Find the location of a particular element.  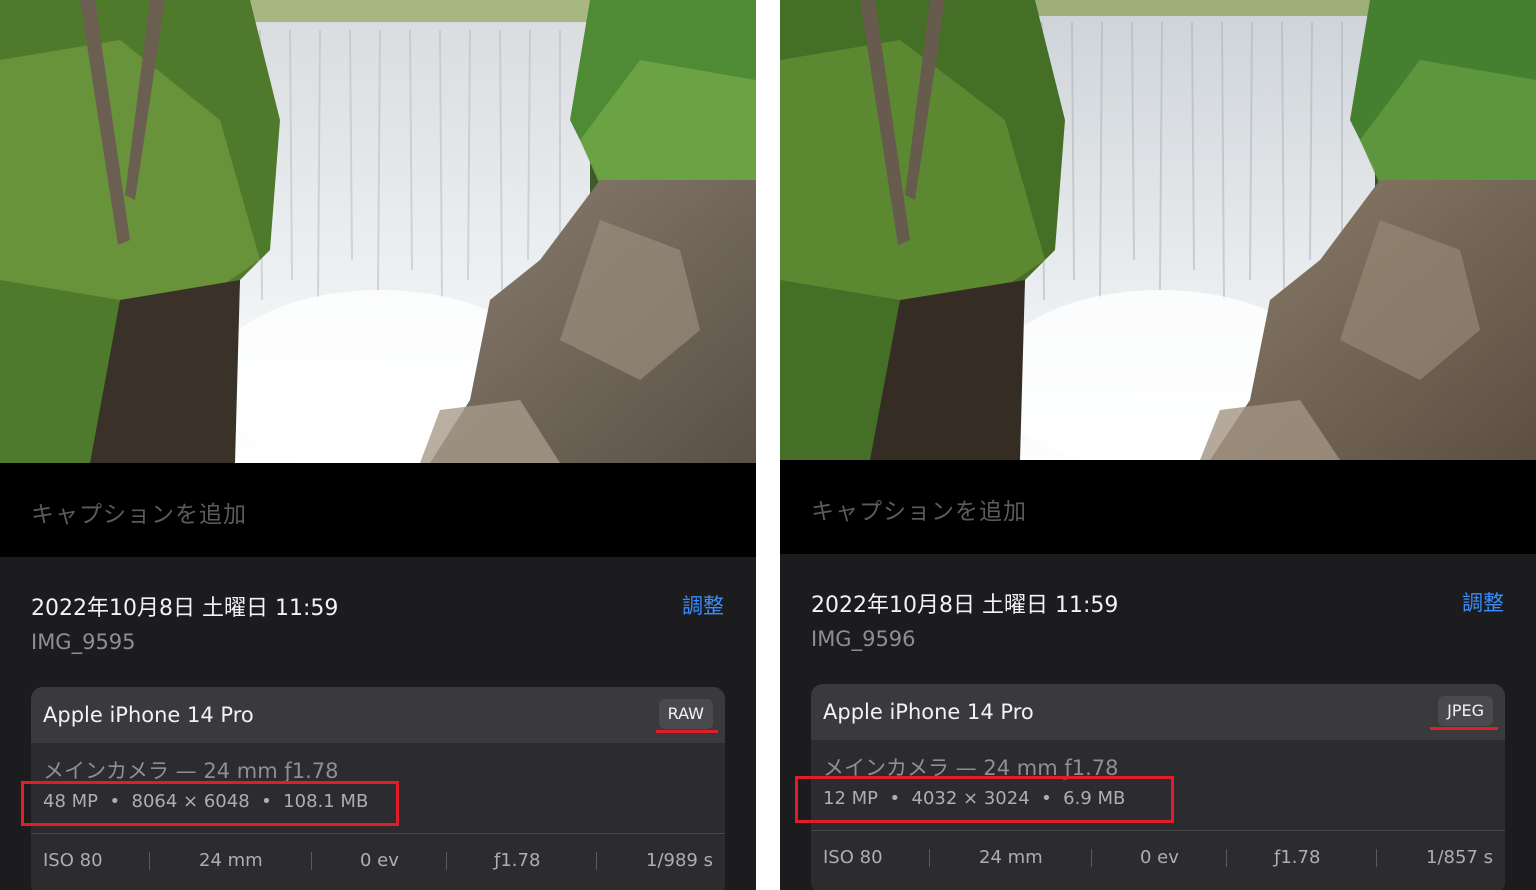

format-badge: RAW is located at coordinates (685, 714).